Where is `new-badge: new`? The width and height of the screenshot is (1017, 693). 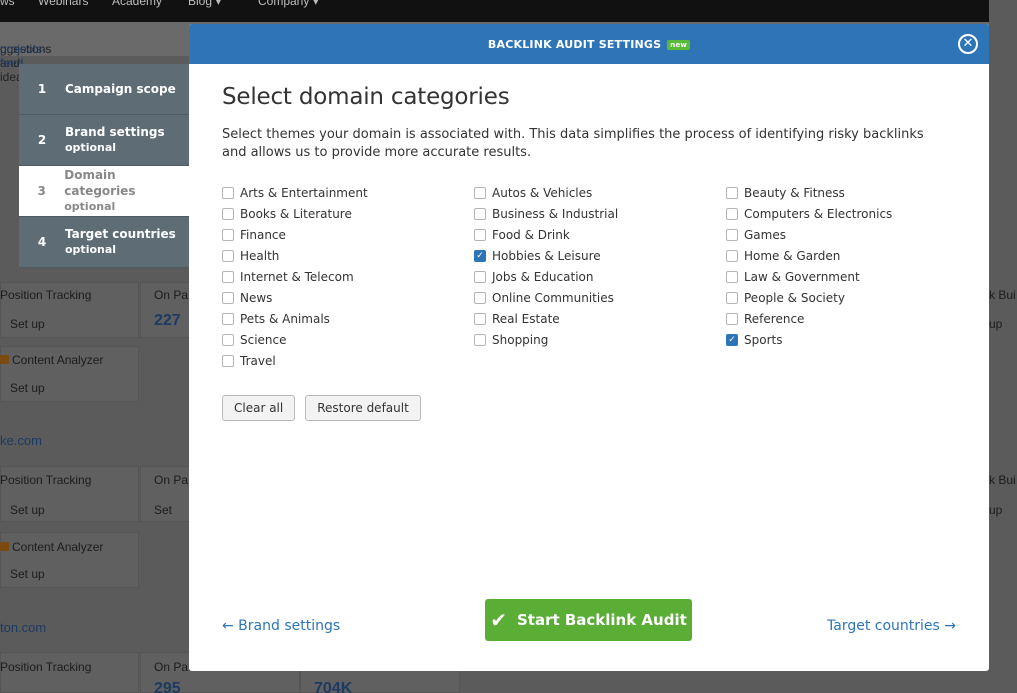
new-badge: new is located at coordinates (679, 44).